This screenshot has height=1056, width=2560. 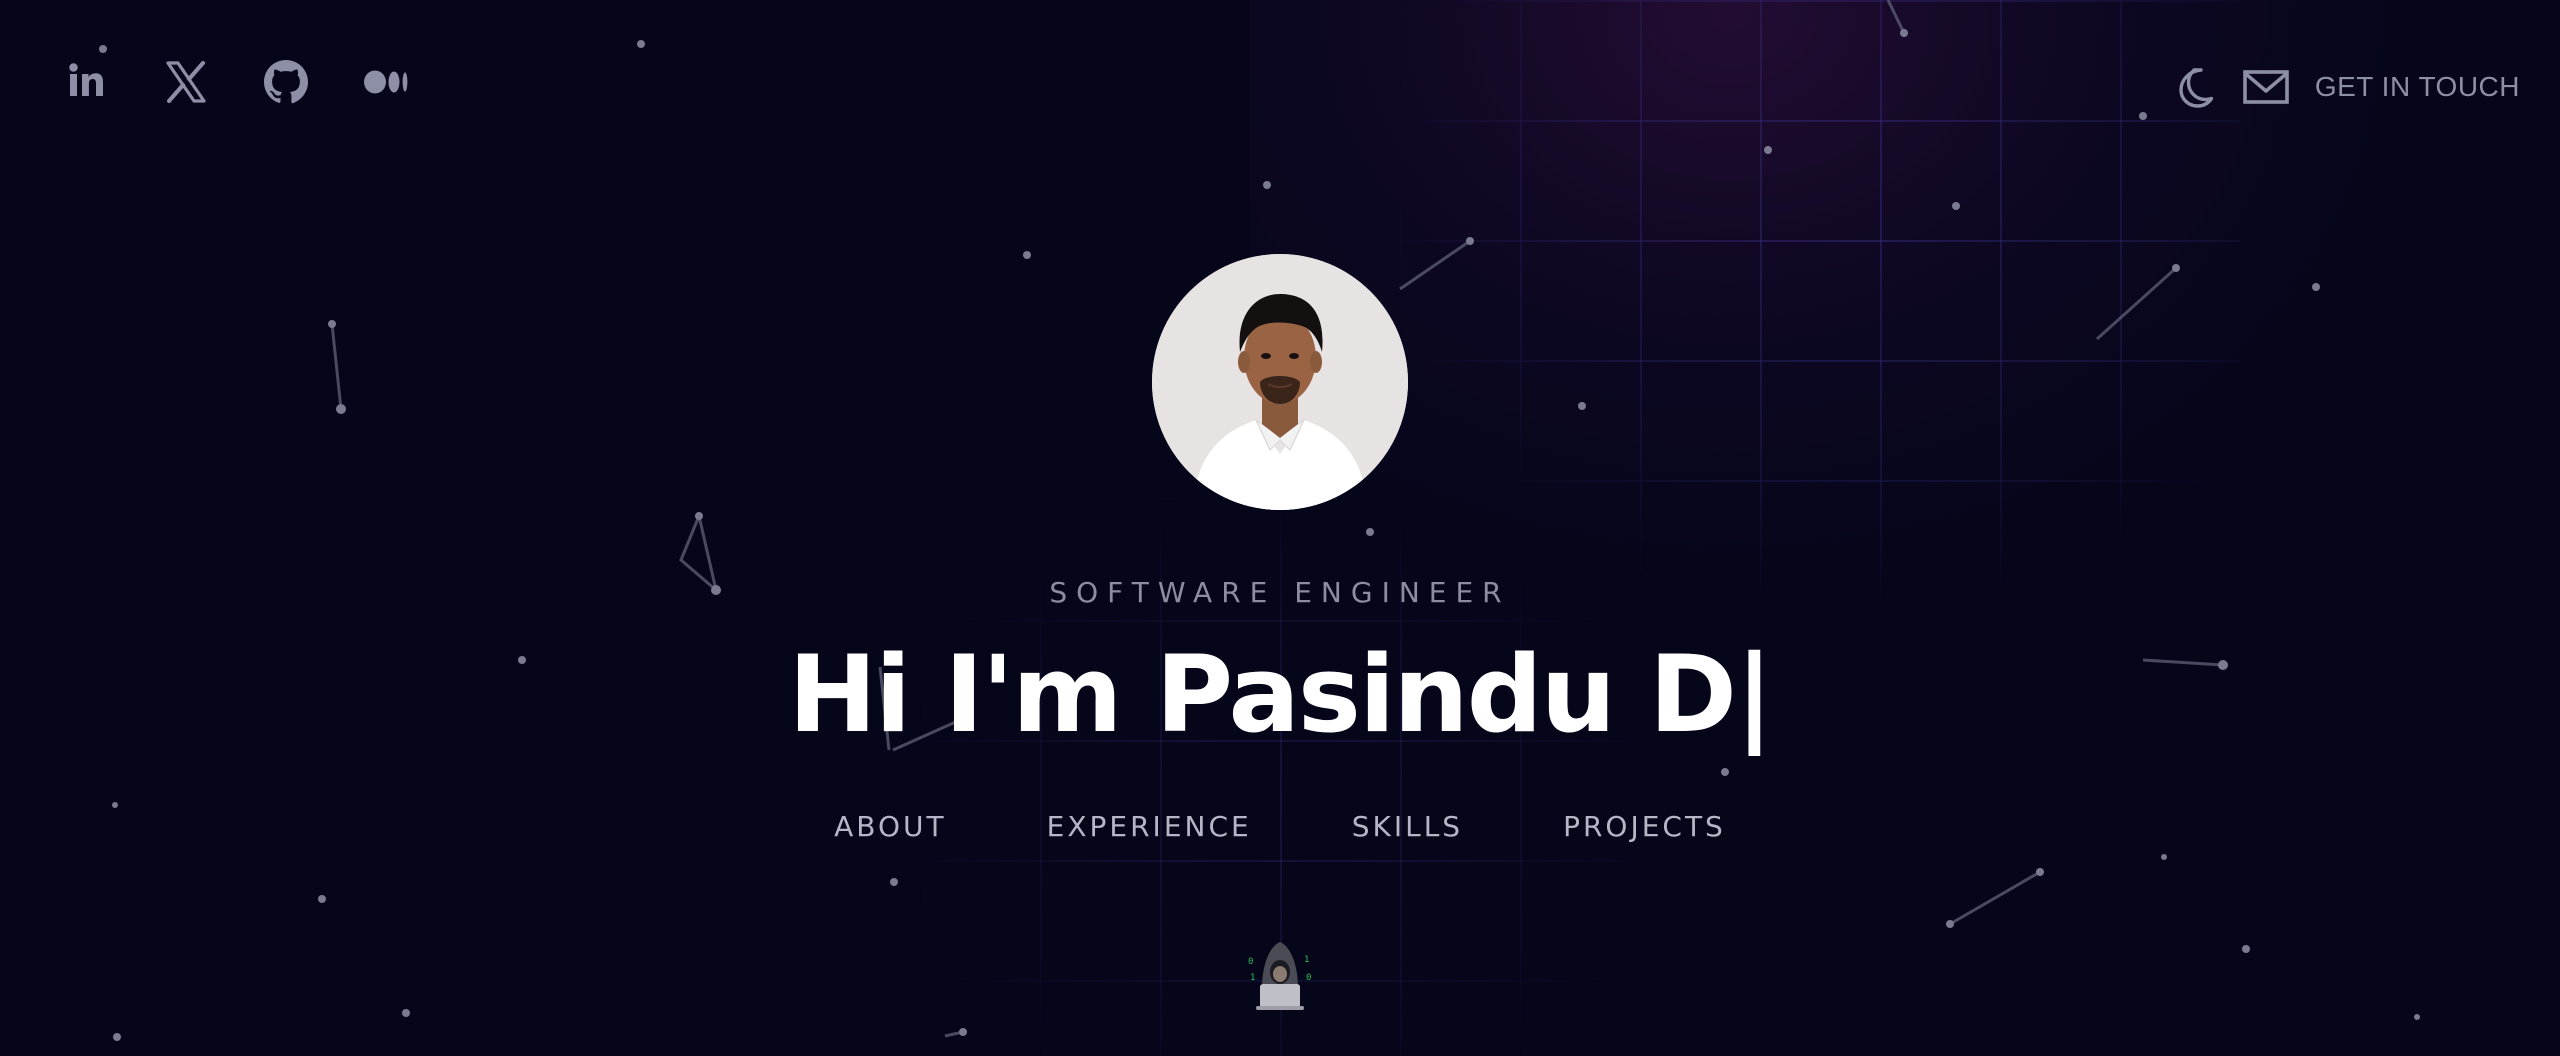 I want to click on hero-headline: Hi I'm Pasindu D|, so click(x=1280, y=694).